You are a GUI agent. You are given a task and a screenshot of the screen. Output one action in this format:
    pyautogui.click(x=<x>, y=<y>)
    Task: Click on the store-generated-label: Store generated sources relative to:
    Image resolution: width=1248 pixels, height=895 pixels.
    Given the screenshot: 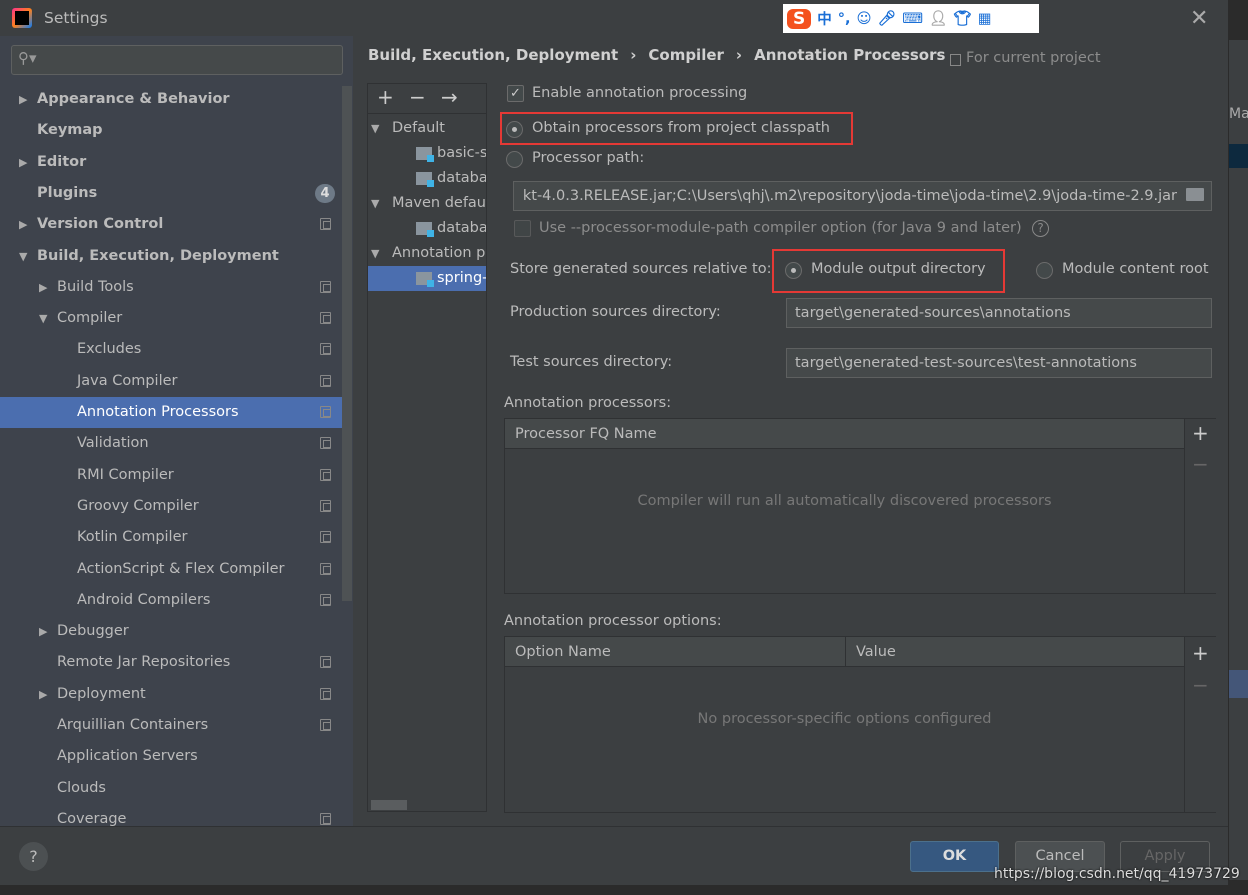 What is the action you would take?
    pyautogui.click(x=641, y=269)
    